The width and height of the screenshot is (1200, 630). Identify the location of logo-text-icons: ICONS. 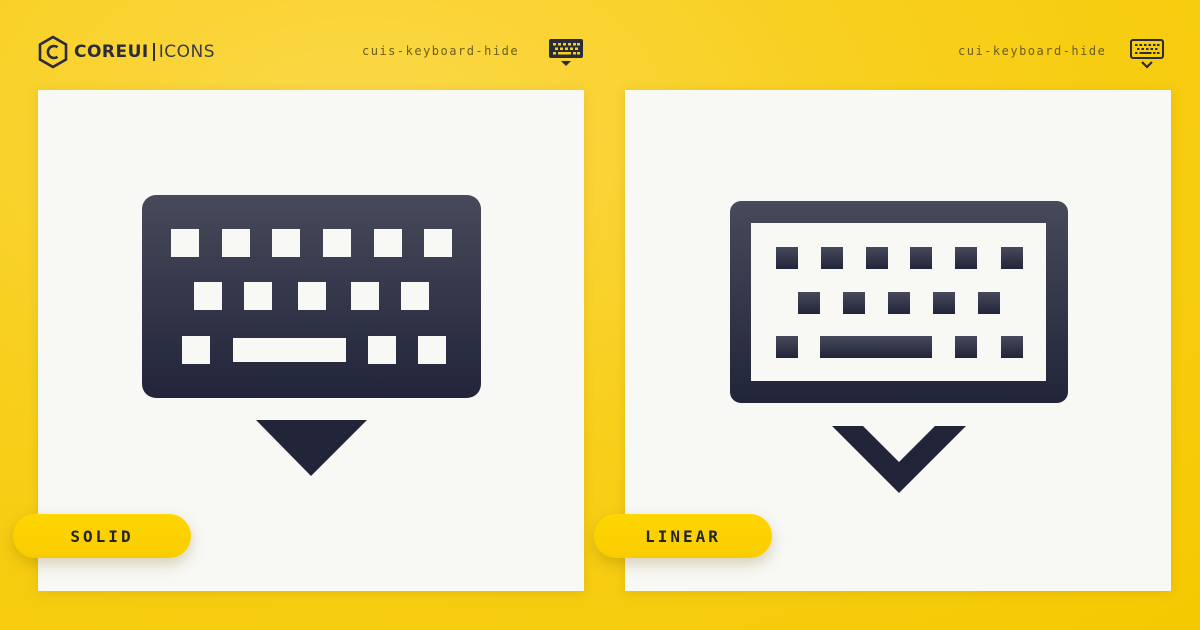
(187, 52).